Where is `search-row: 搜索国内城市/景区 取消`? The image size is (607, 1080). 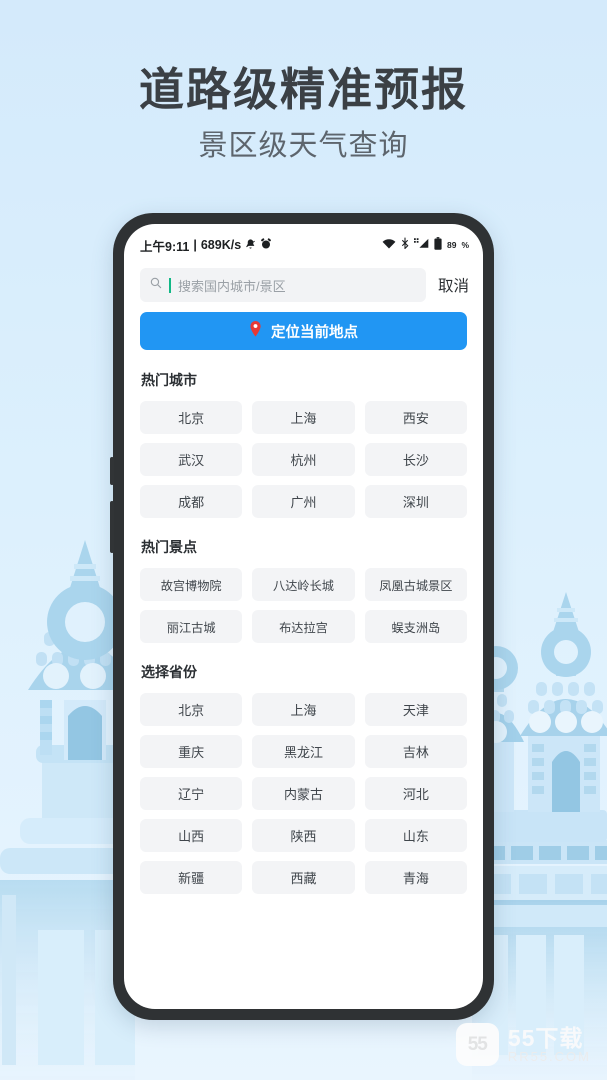 search-row: 搜索国内城市/景区 取消 is located at coordinates (303, 286).